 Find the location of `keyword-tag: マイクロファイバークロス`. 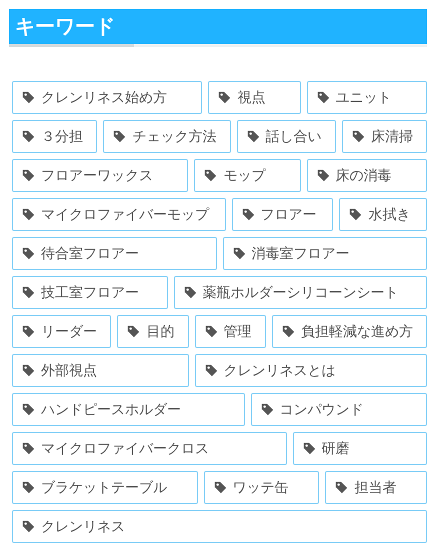

keyword-tag: マイクロファイバークロス is located at coordinates (149, 448).